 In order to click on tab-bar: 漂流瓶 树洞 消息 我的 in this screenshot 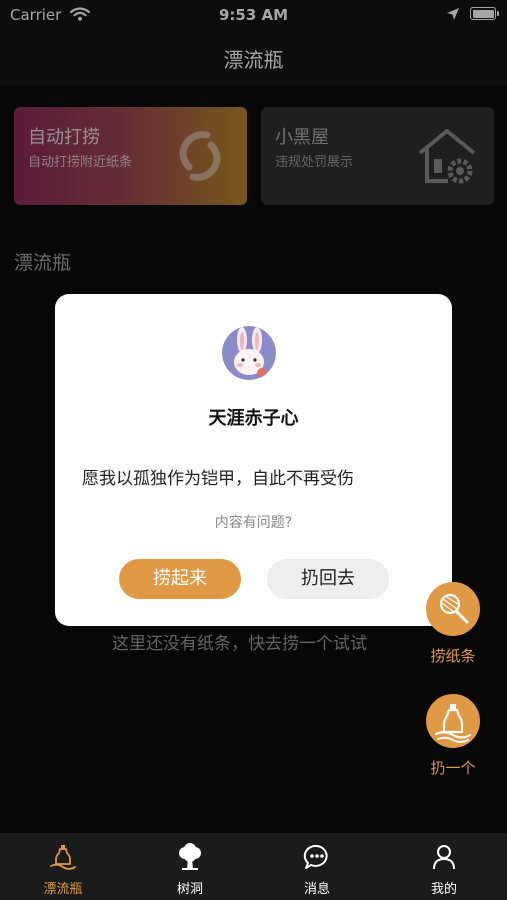, I will do `click(253, 866)`.